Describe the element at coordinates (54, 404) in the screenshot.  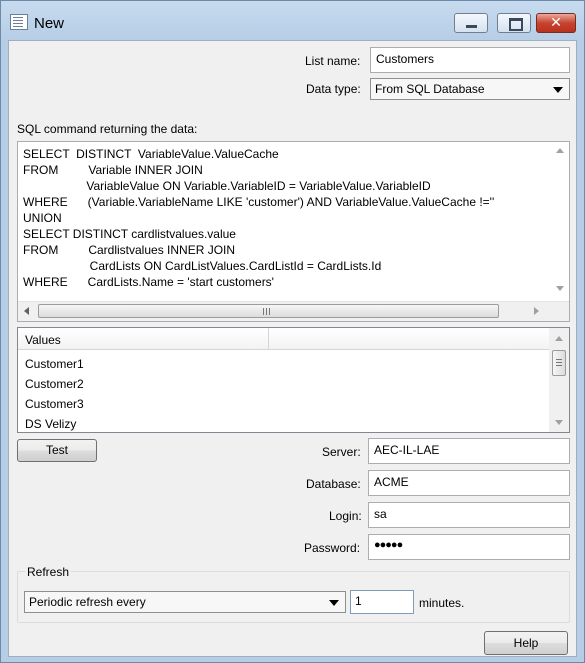
I see `list-item: Customer3` at that location.